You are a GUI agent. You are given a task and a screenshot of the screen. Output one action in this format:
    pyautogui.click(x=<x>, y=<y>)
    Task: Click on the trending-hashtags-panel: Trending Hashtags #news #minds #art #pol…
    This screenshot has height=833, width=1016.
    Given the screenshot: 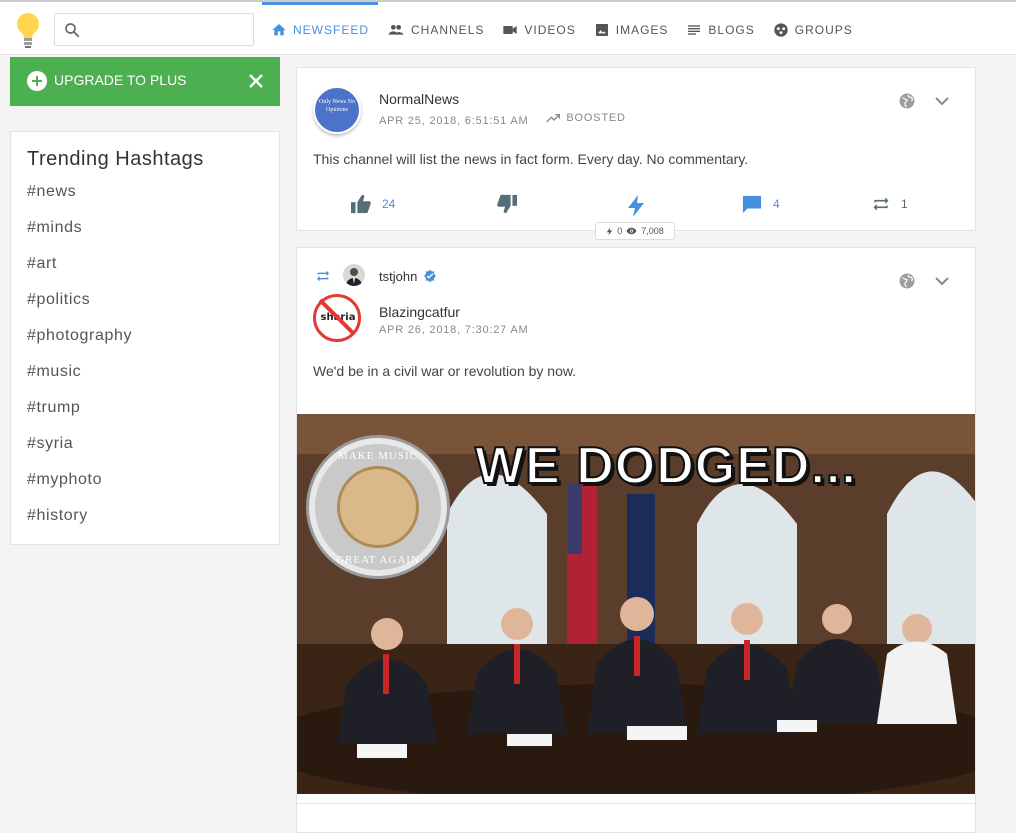 What is the action you would take?
    pyautogui.click(x=145, y=338)
    